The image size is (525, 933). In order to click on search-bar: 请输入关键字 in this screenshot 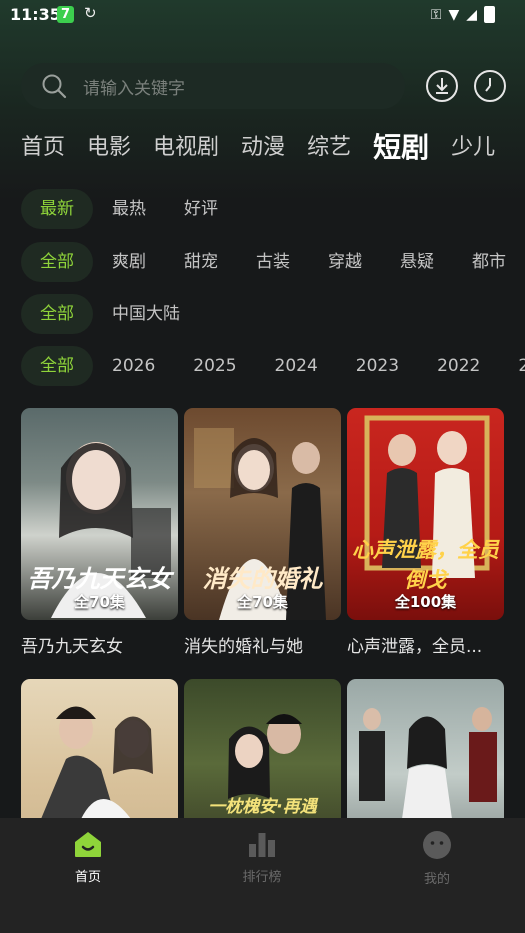, I will do `click(213, 86)`.